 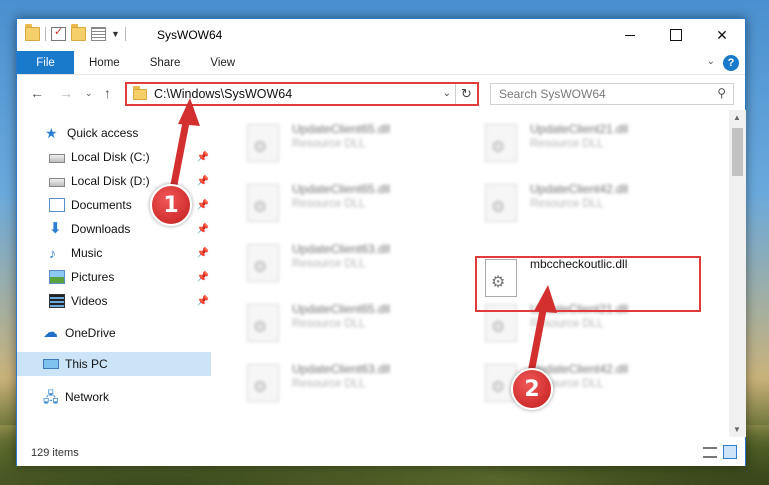 What do you see at coordinates (55, 228) in the screenshot?
I see `downloads-icon: ⬇` at bounding box center [55, 228].